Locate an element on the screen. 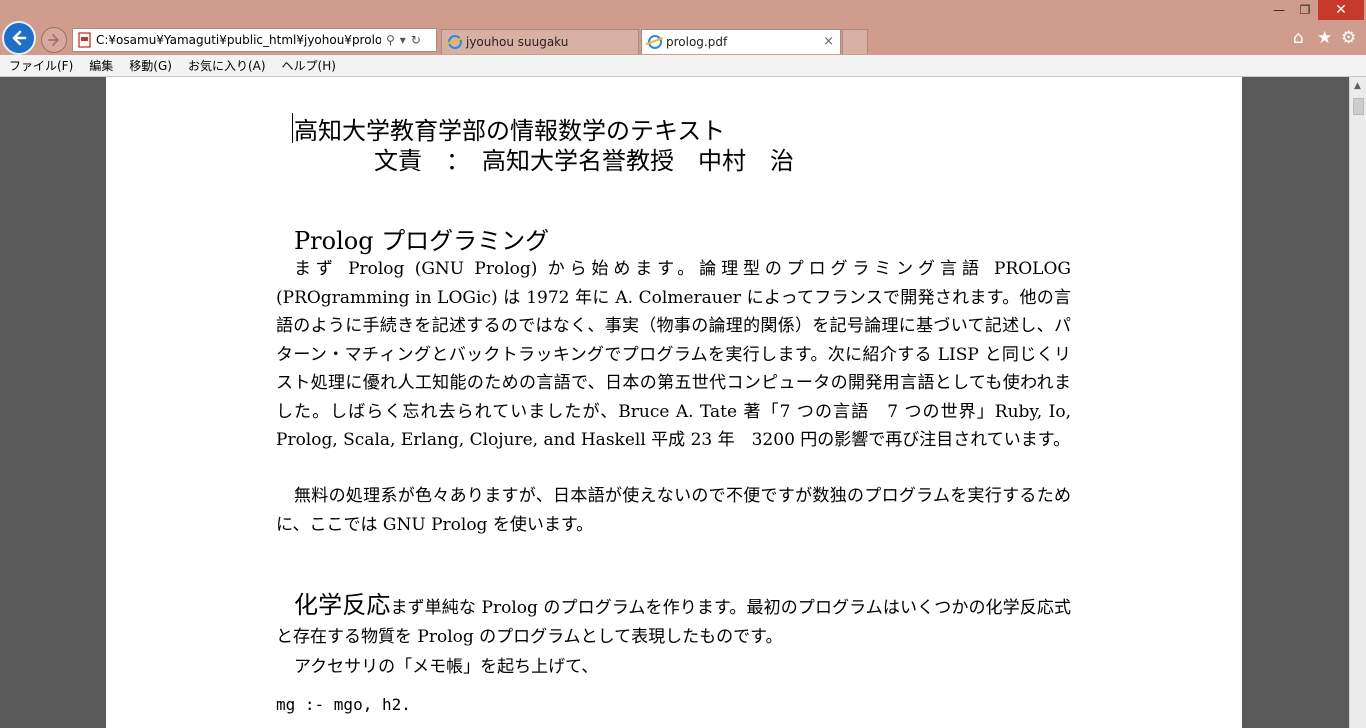 The height and width of the screenshot is (728, 1366). maximize-button: ❐ is located at coordinates (1305, 10).